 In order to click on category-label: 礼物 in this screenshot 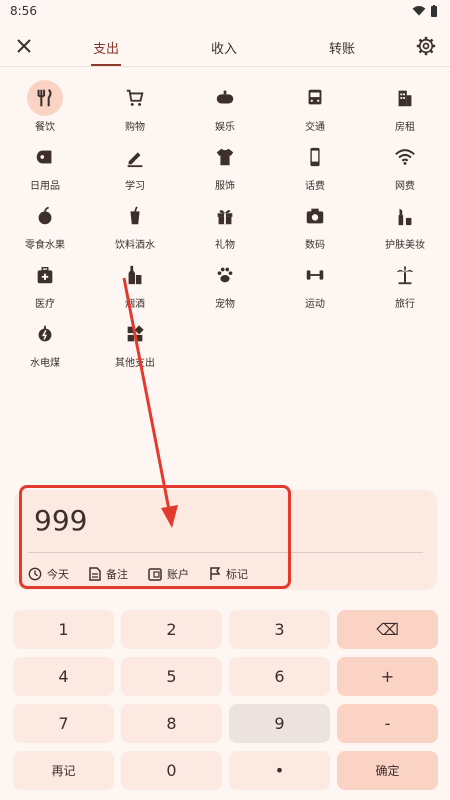, I will do `click(225, 245)`.